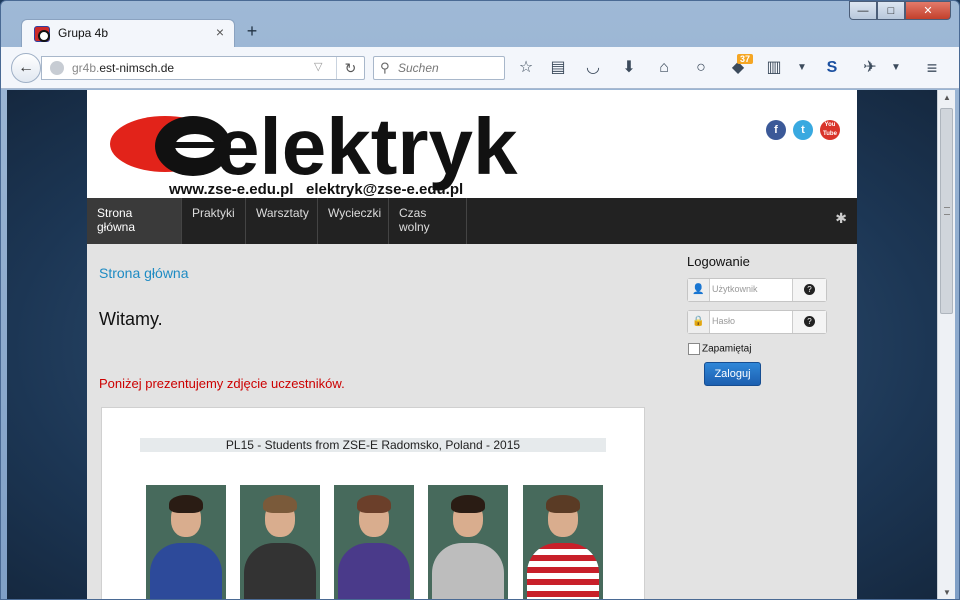 This screenshot has height=600, width=960. Describe the element at coordinates (699, 290) in the screenshot. I see `user-icon: 👤` at that location.